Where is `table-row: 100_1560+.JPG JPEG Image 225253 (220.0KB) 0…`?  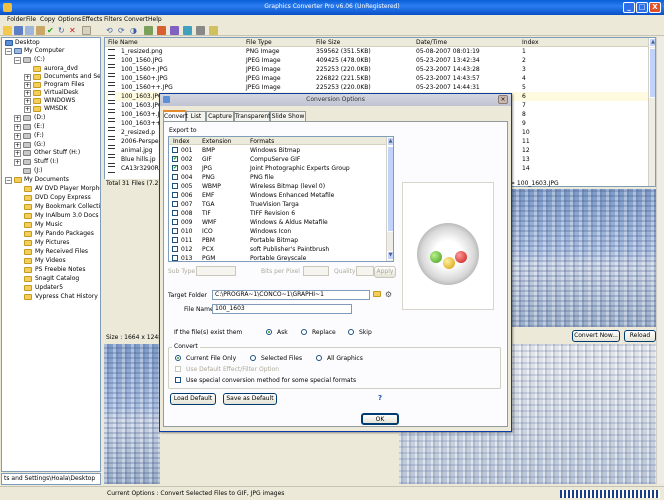 table-row: 100_1560+.JPG JPEG Image 225253 (220.0KB) 0… is located at coordinates (380, 69).